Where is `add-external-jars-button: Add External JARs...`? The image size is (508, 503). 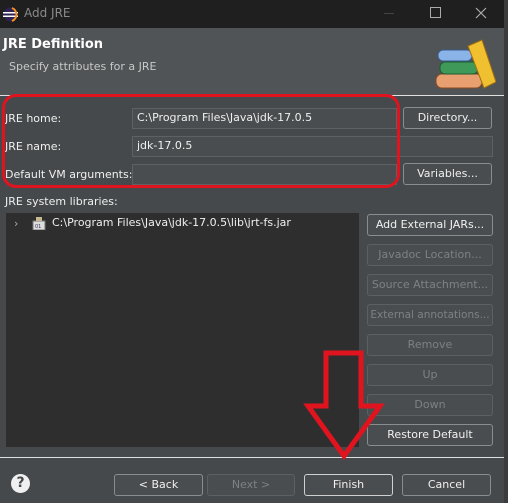
add-external-jars-button: Add External JARs... is located at coordinates (430, 225).